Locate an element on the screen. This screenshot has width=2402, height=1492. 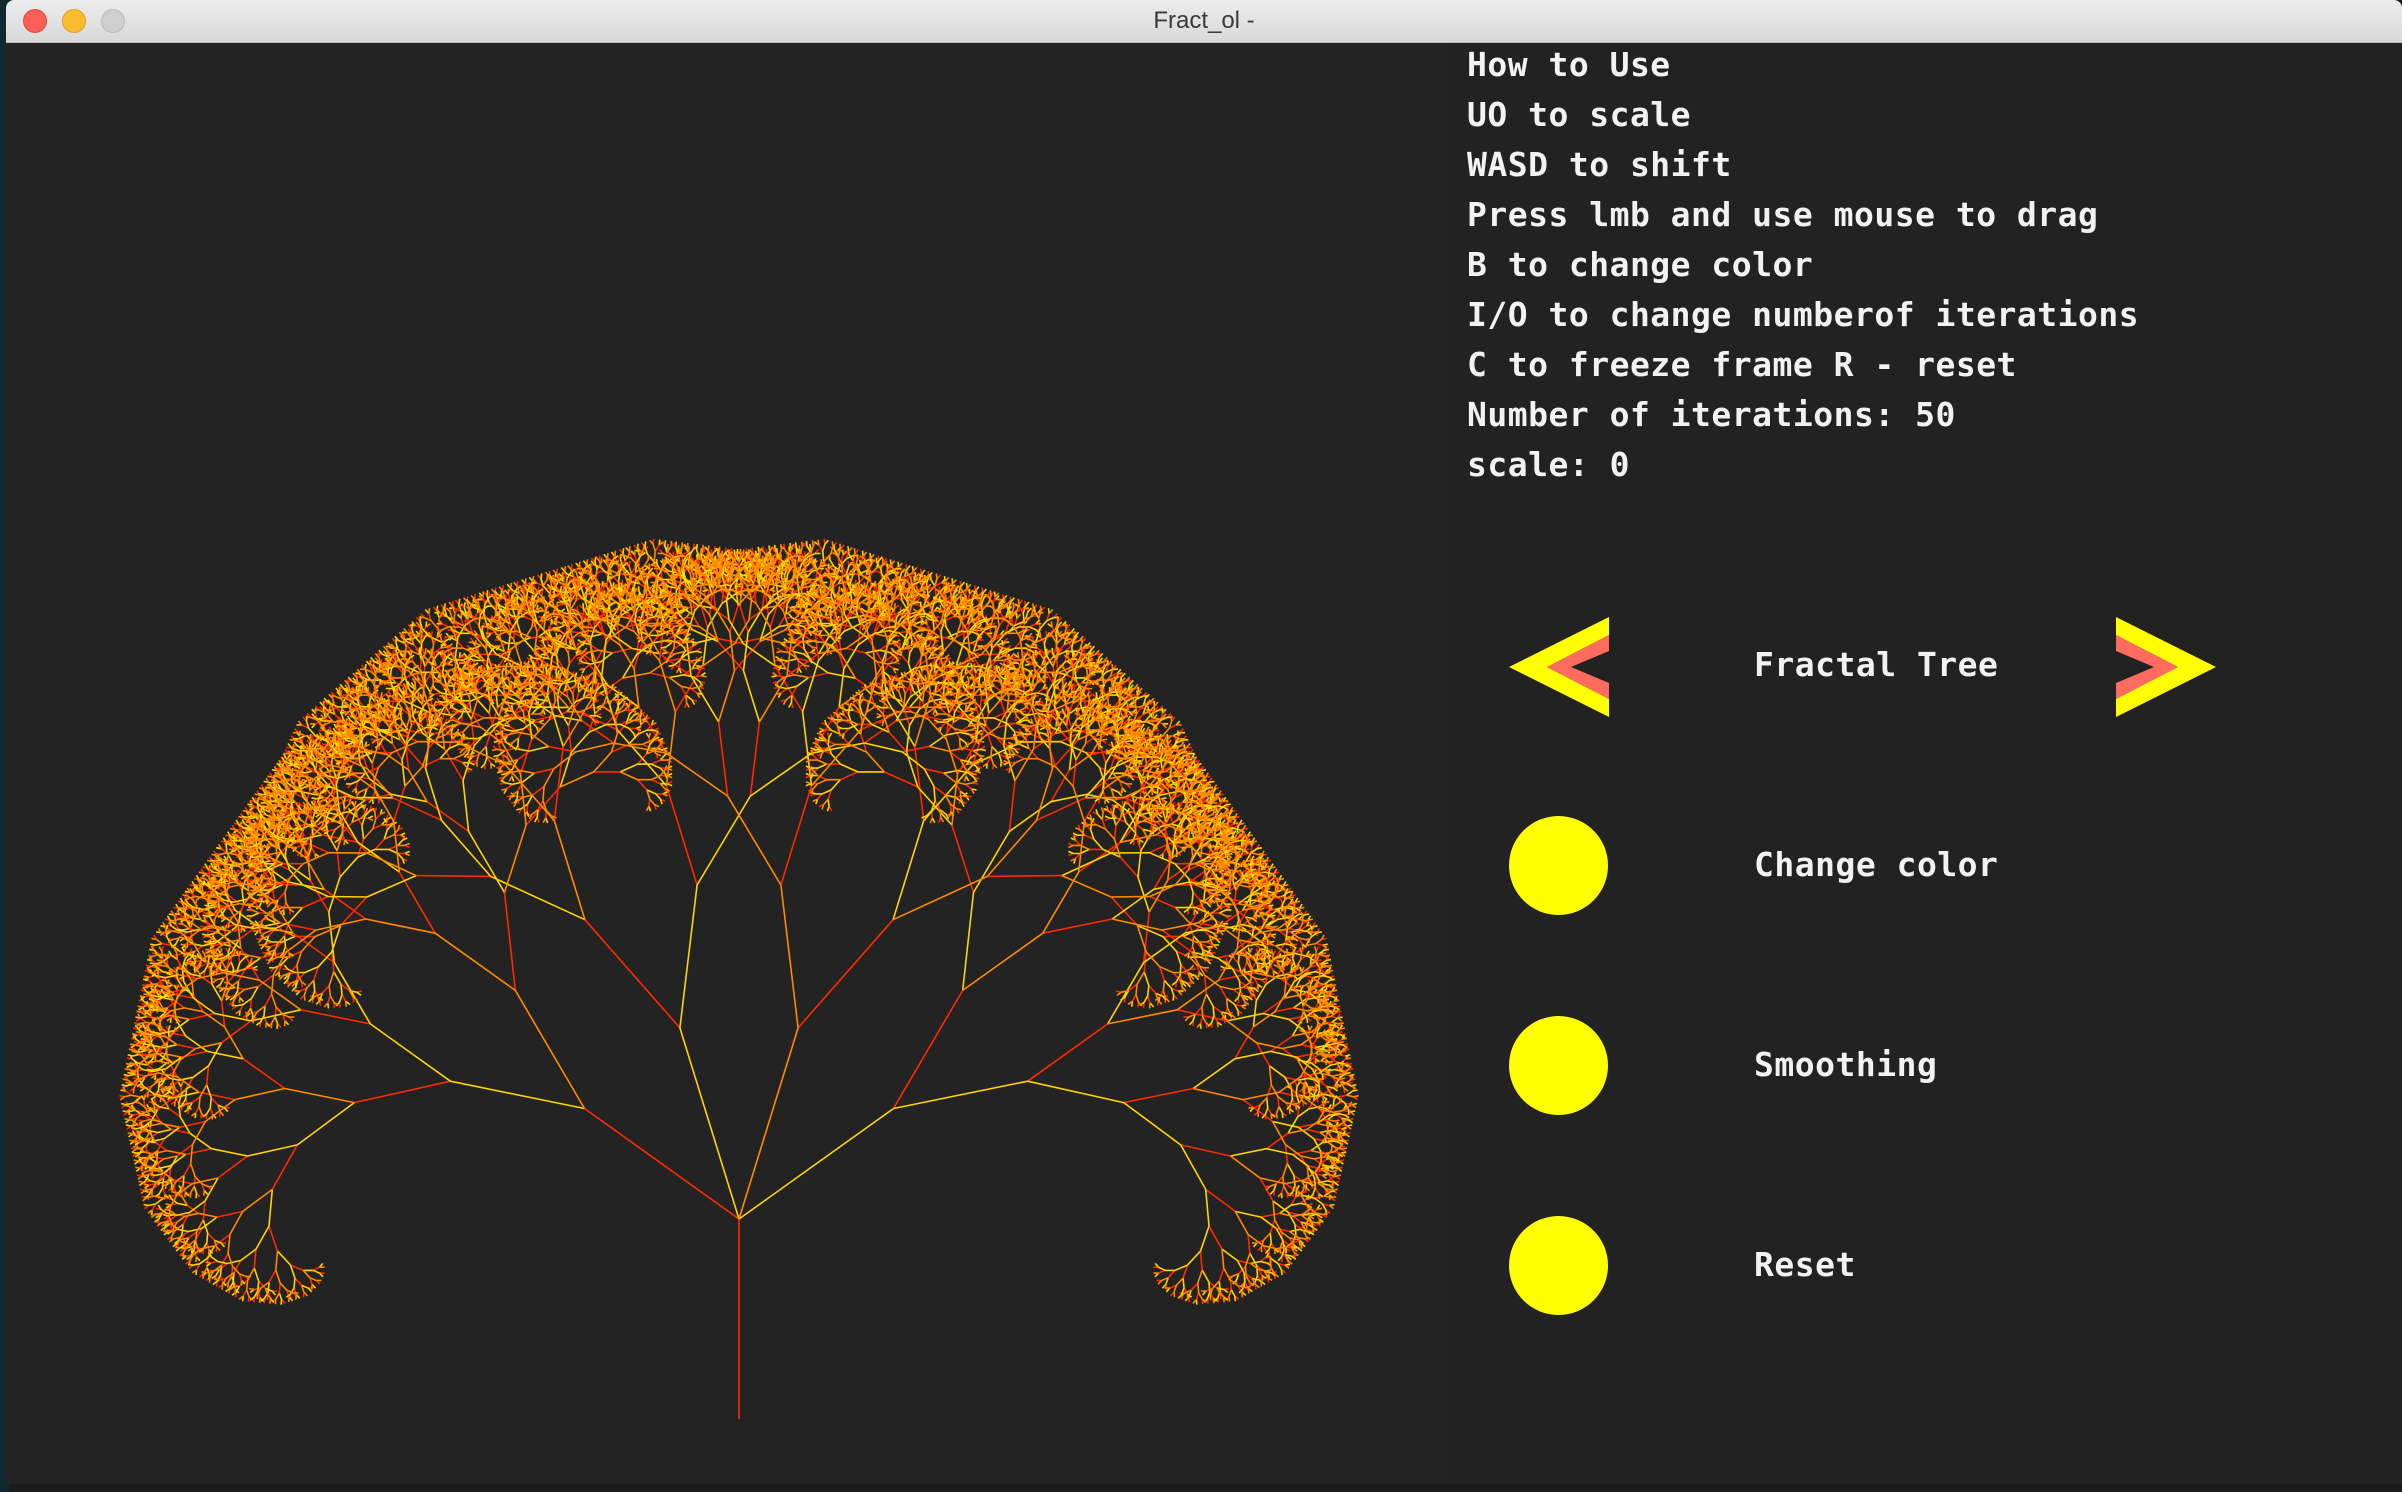
next-fractal-arrow-icon is located at coordinates (2165, 667).